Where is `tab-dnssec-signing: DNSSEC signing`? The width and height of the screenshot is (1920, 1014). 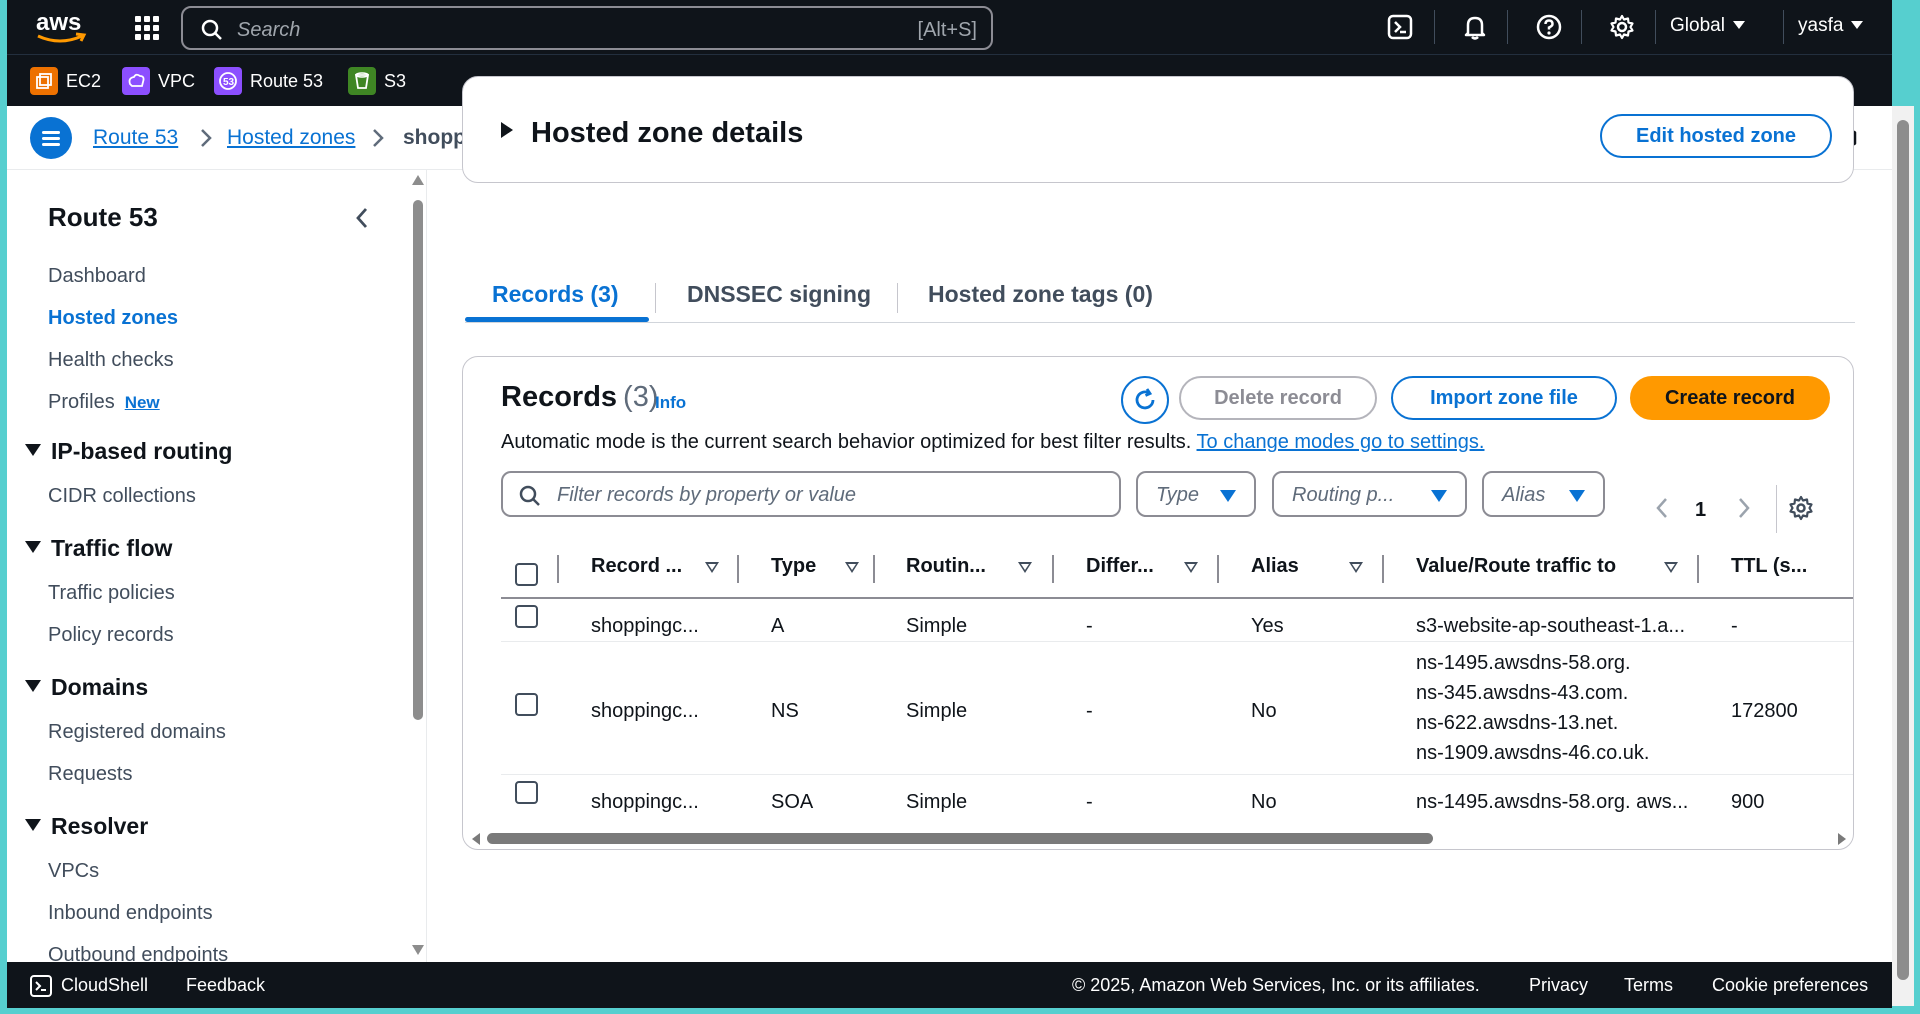
tab-dnssec-signing: DNSSEC signing is located at coordinates (779, 294).